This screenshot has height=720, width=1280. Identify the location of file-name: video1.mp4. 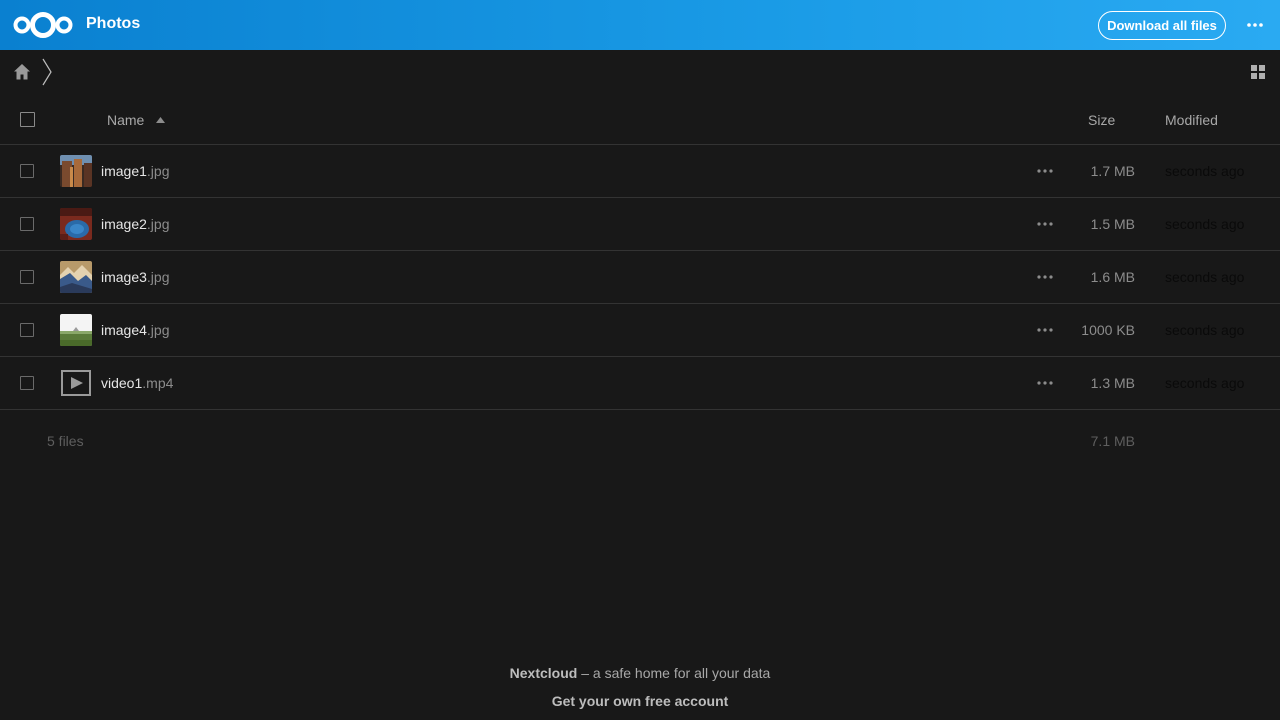
(137, 383).